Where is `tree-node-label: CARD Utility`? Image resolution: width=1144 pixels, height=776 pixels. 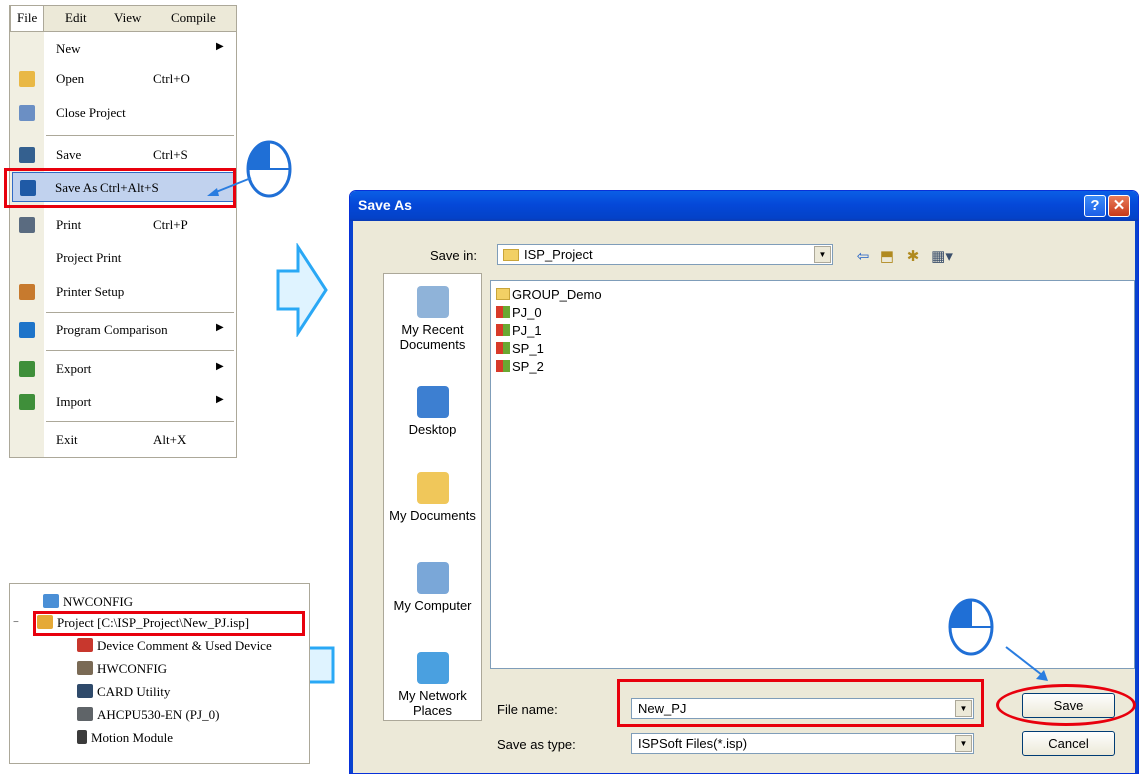 tree-node-label: CARD Utility is located at coordinates (134, 691).